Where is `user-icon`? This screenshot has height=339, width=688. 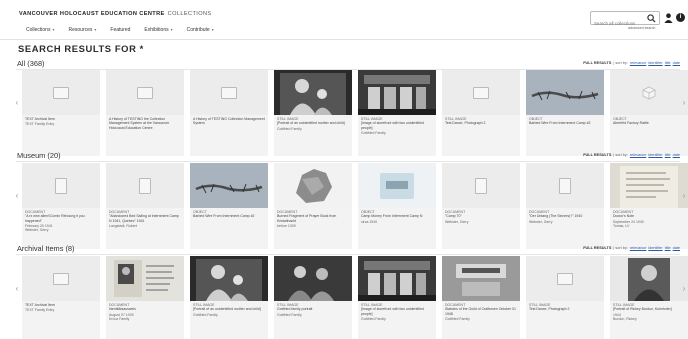 user-icon is located at coordinates (668, 18).